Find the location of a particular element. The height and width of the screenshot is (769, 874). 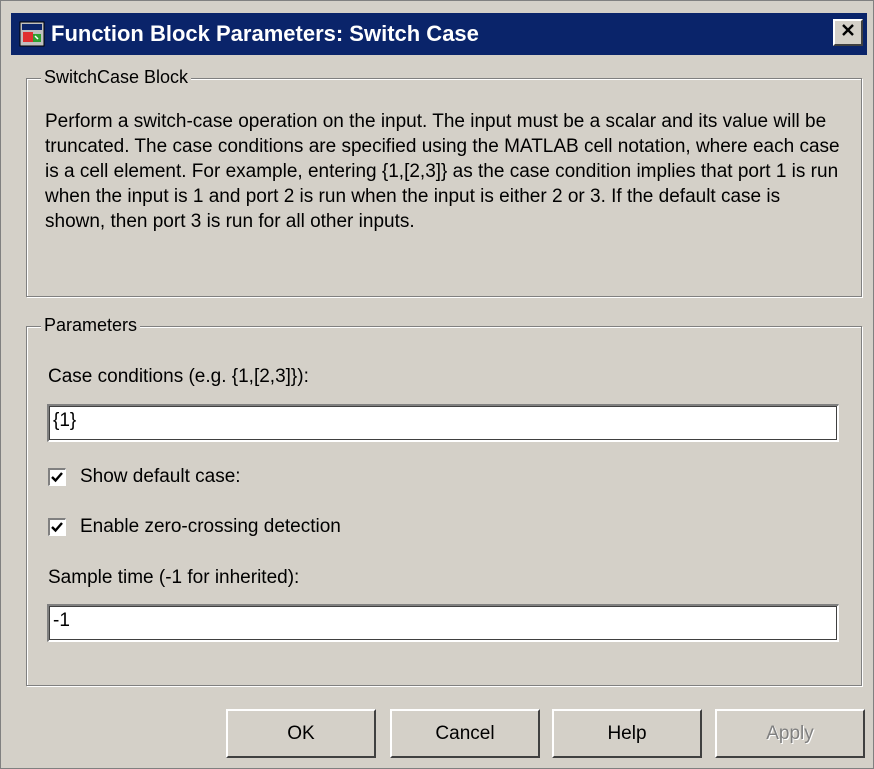

help-button: Help is located at coordinates (627, 733).